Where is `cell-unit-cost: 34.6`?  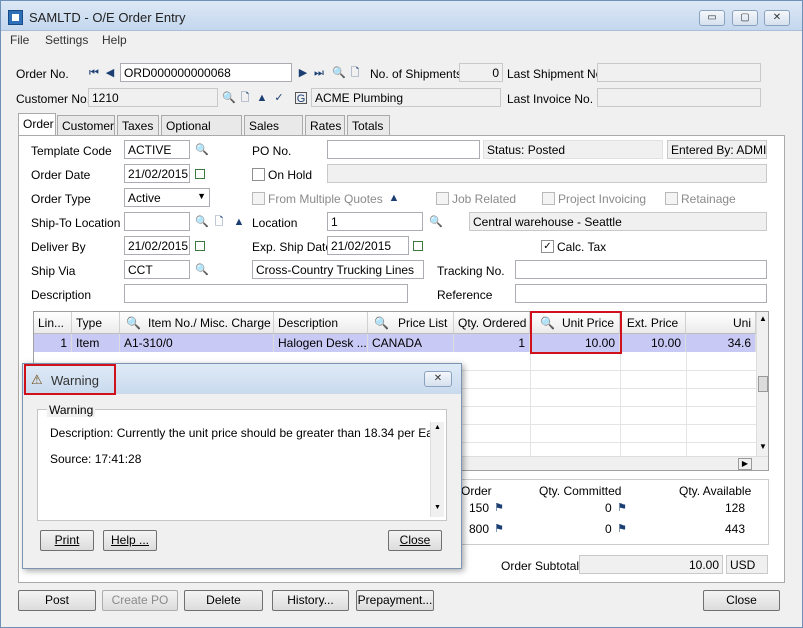 cell-unit-cost: 34.6 is located at coordinates (721, 343).